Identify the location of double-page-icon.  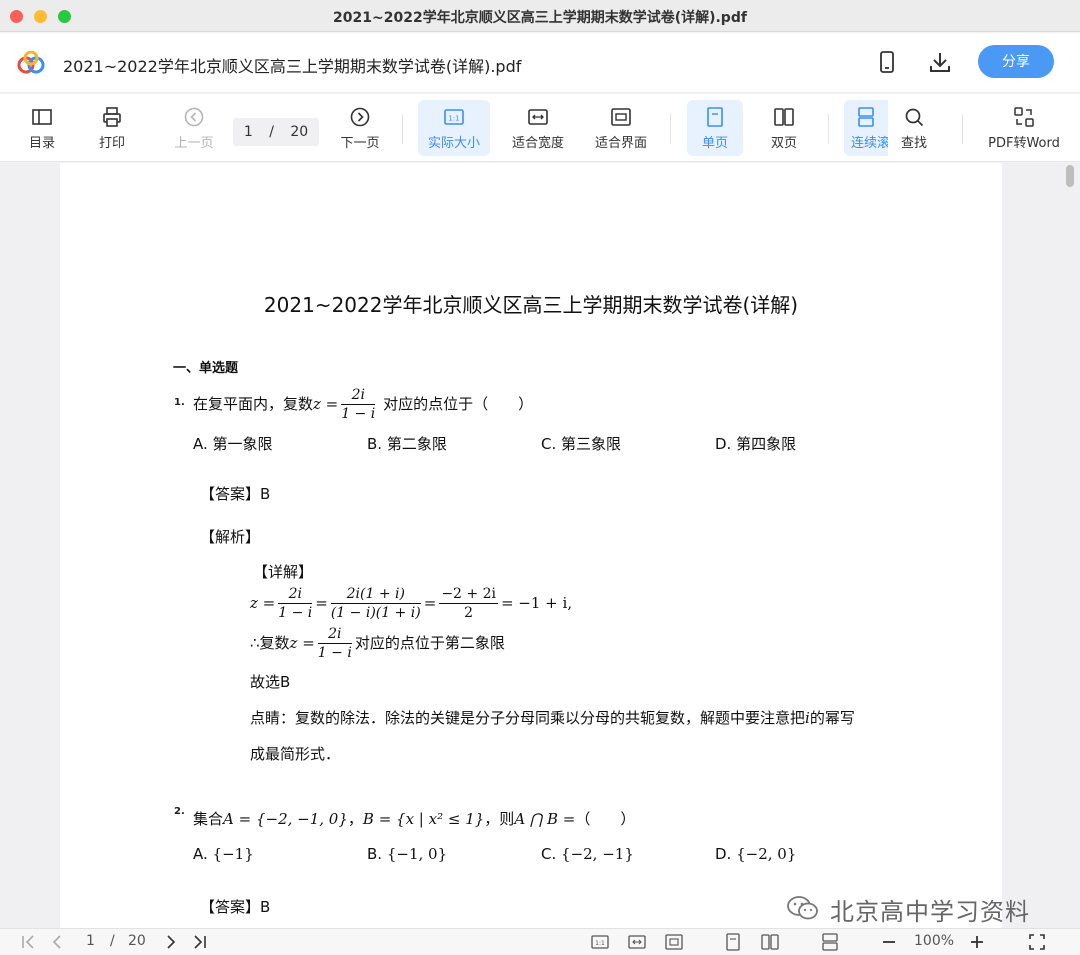
(784, 117).